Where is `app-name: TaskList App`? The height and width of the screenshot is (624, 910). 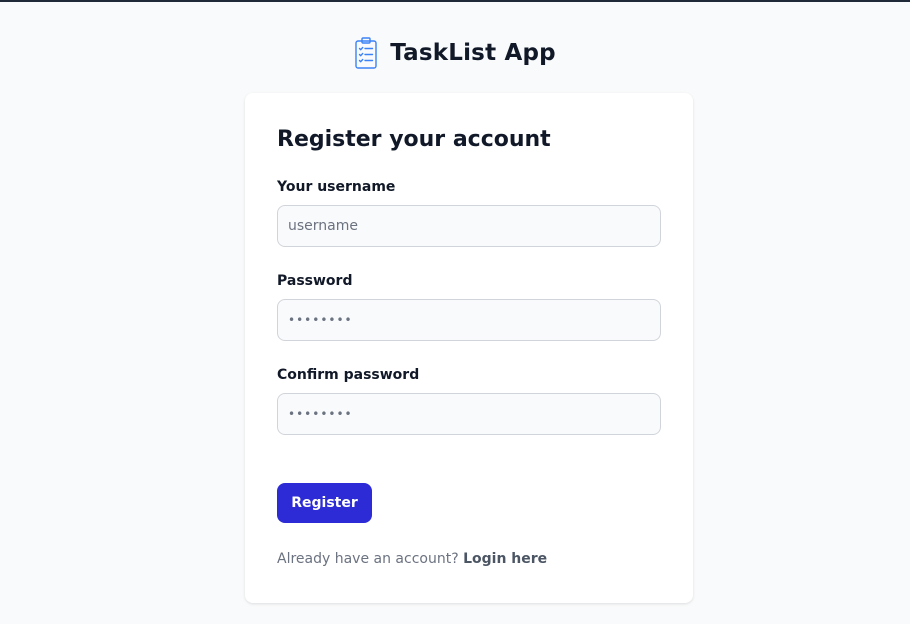 app-name: TaskList App is located at coordinates (473, 53).